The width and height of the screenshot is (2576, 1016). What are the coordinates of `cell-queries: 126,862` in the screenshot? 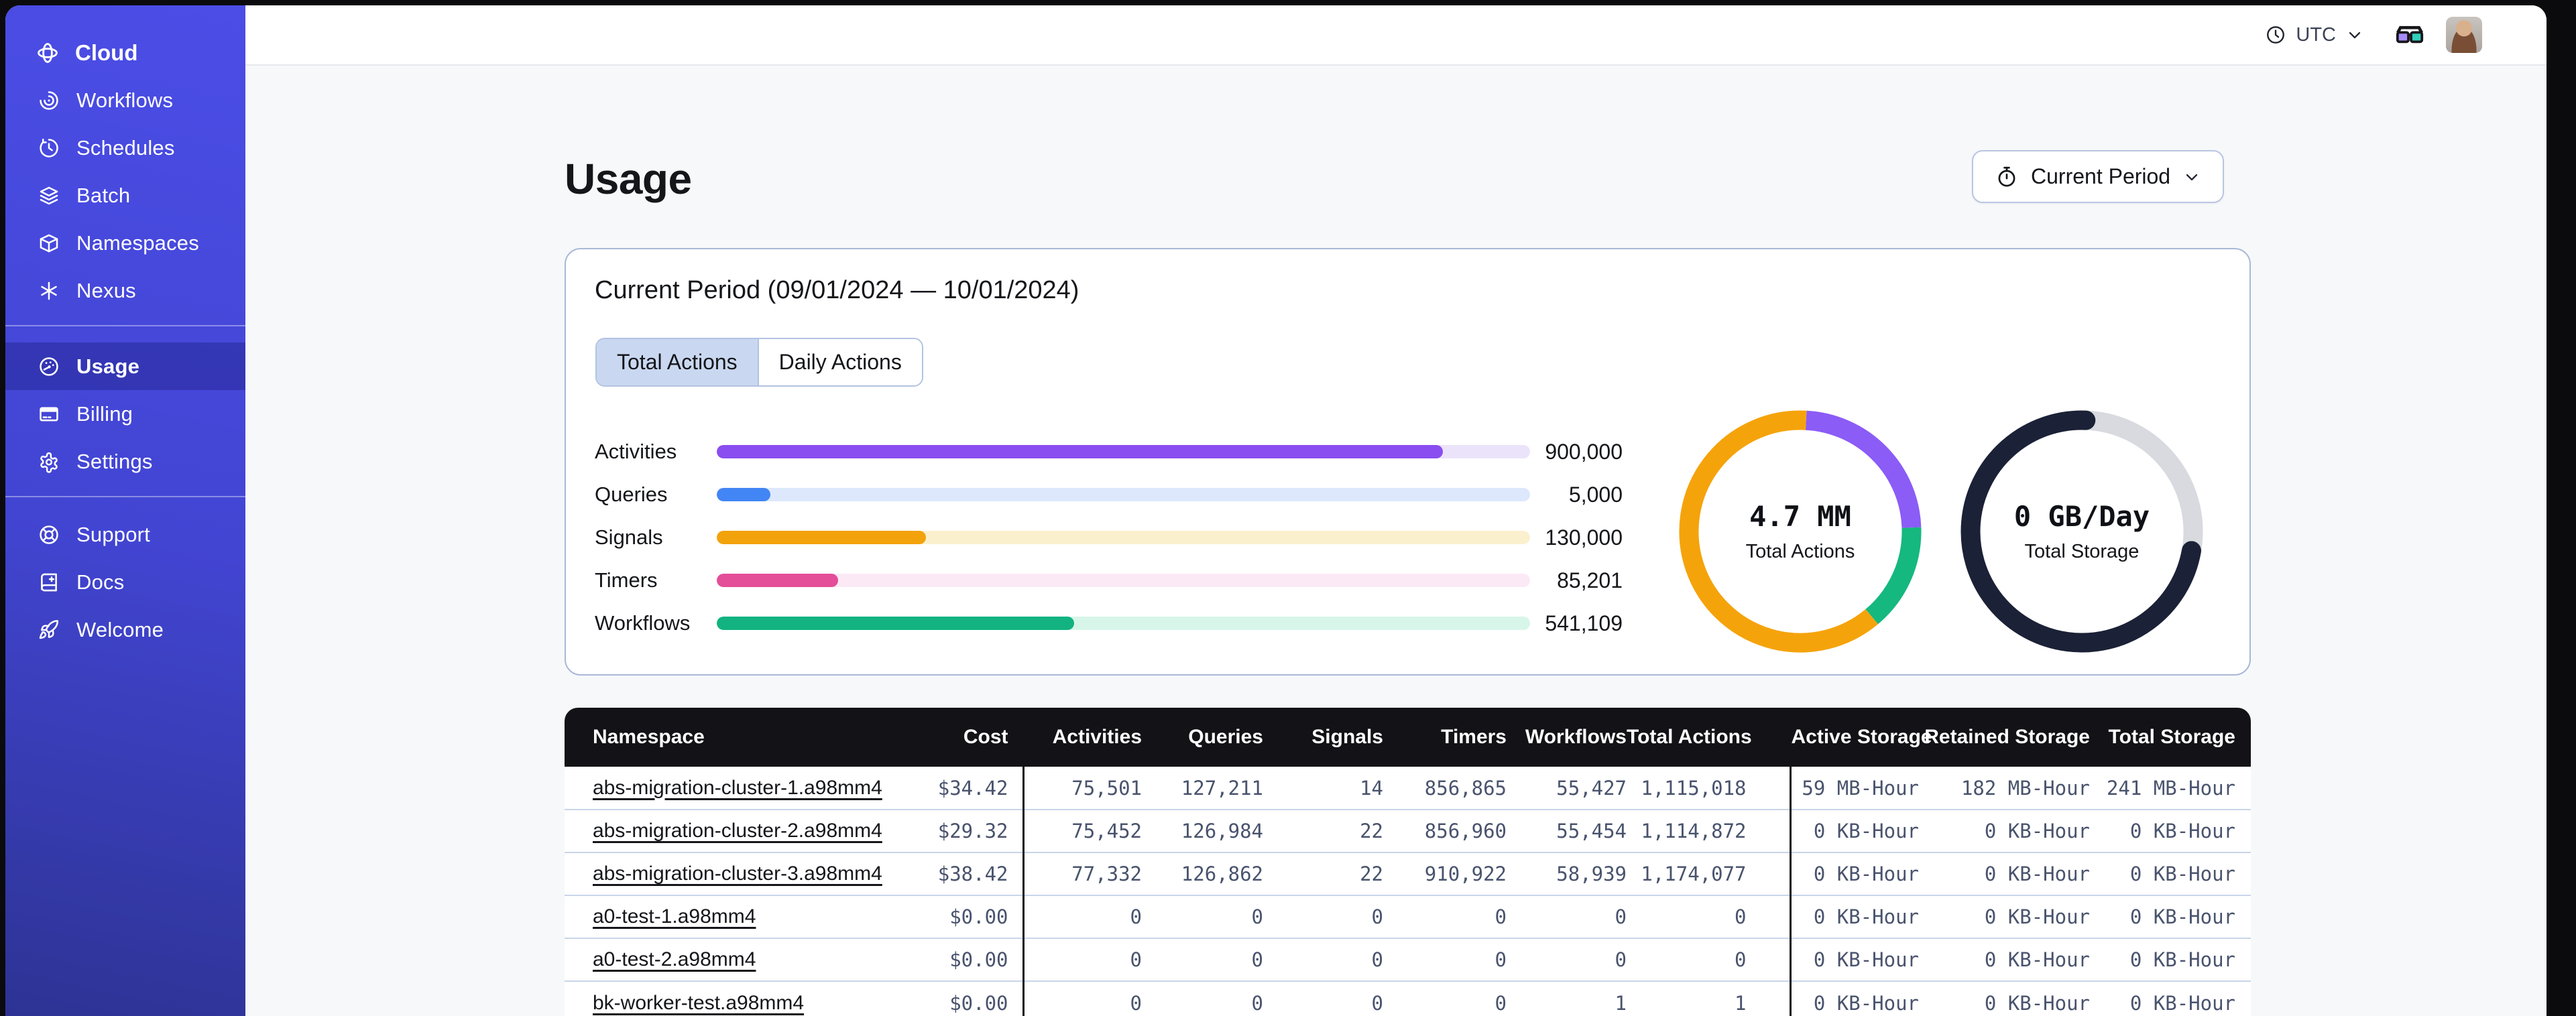 It's located at (1202, 874).